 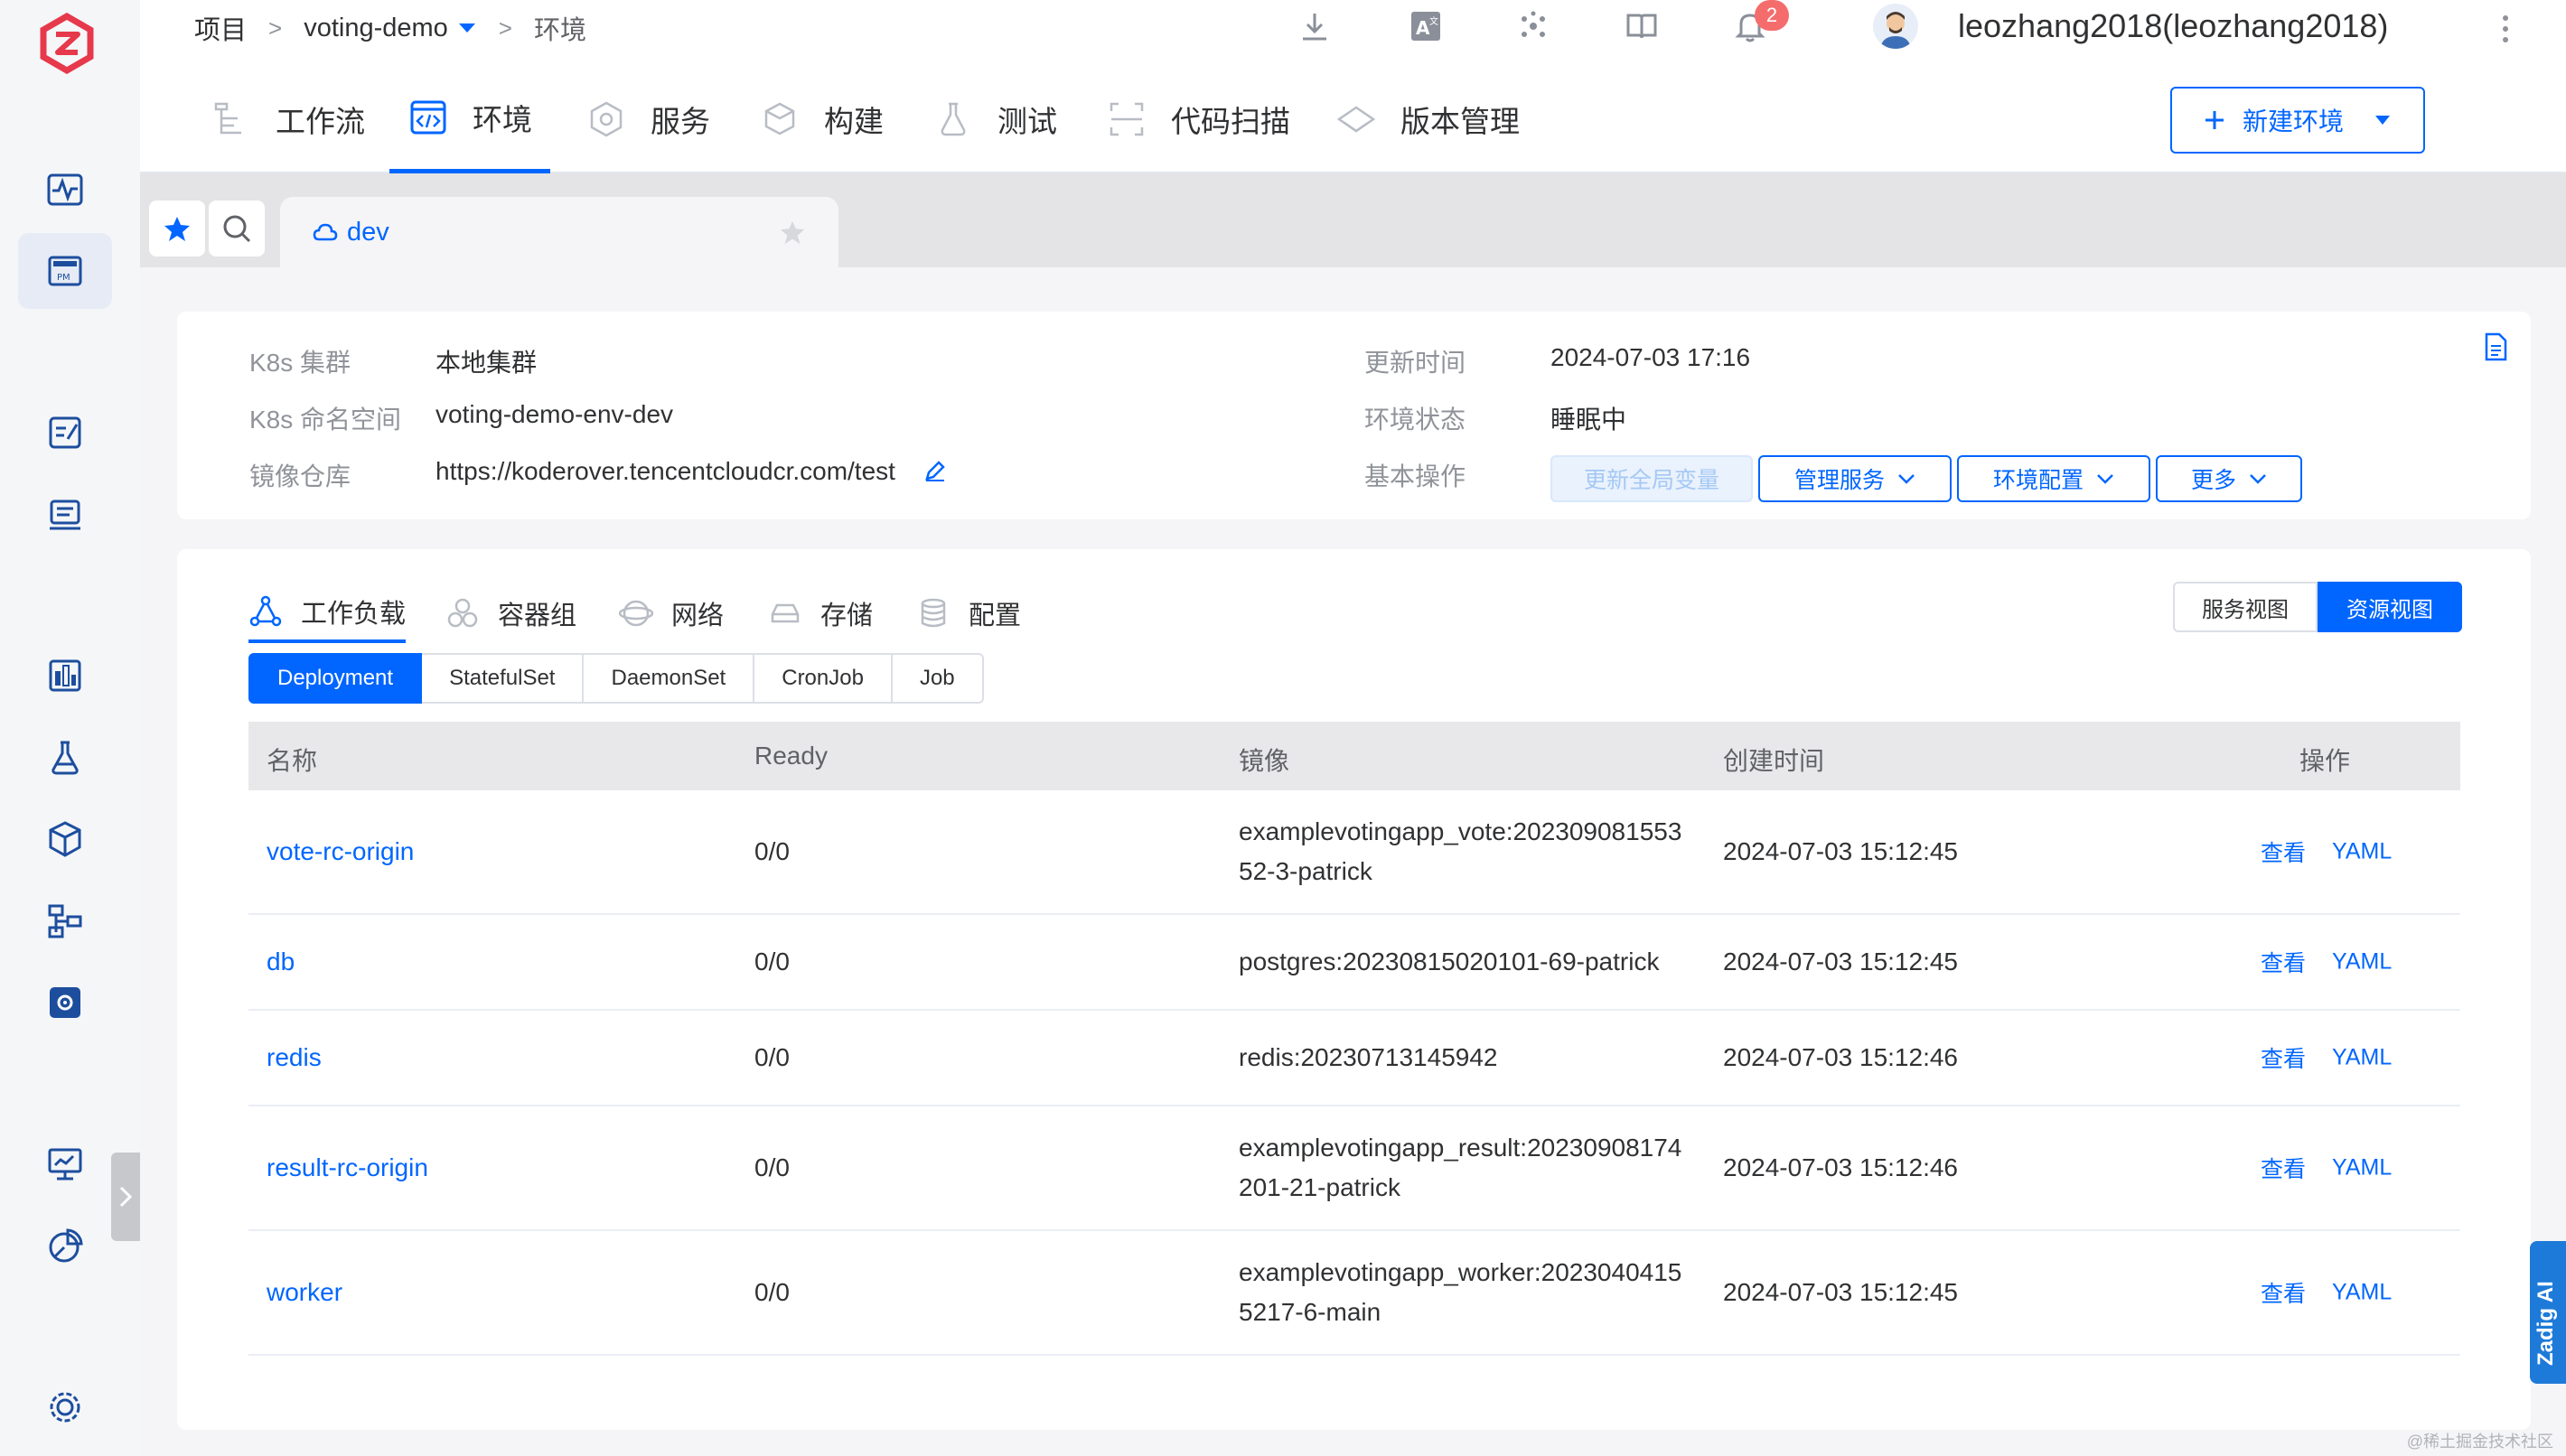 I want to click on system-settings-icon, so click(x=65, y=1407).